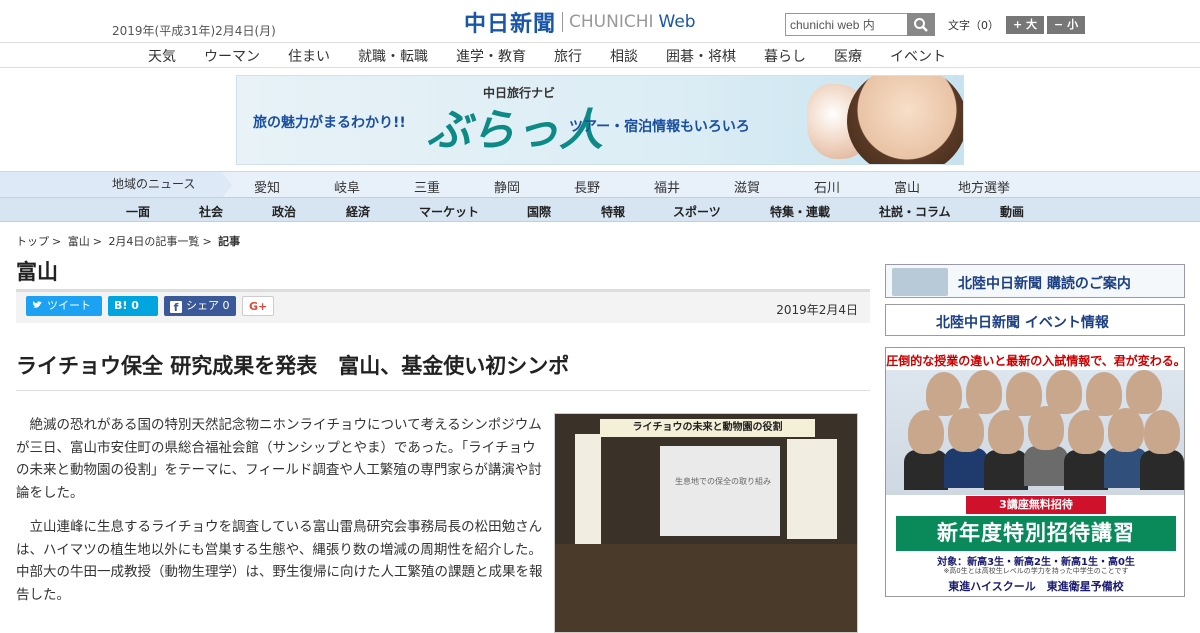 This screenshot has height=633, width=1200. What do you see at coordinates (358, 211) in the screenshot?
I see `main-nav-item: 経済` at bounding box center [358, 211].